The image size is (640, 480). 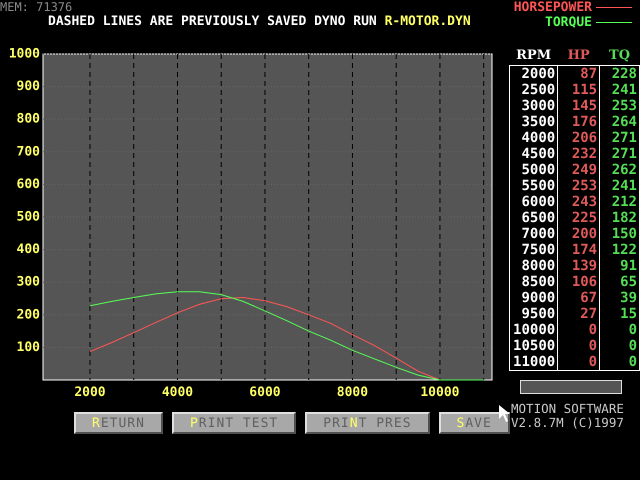 What do you see at coordinates (534, 330) in the screenshot?
I see `table-cell: 10000` at bounding box center [534, 330].